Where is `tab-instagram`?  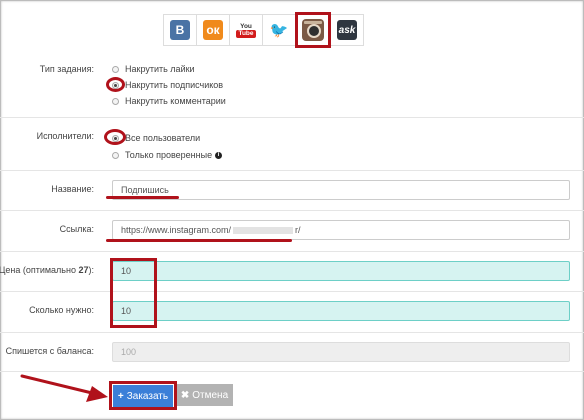 tab-instagram is located at coordinates (313, 30).